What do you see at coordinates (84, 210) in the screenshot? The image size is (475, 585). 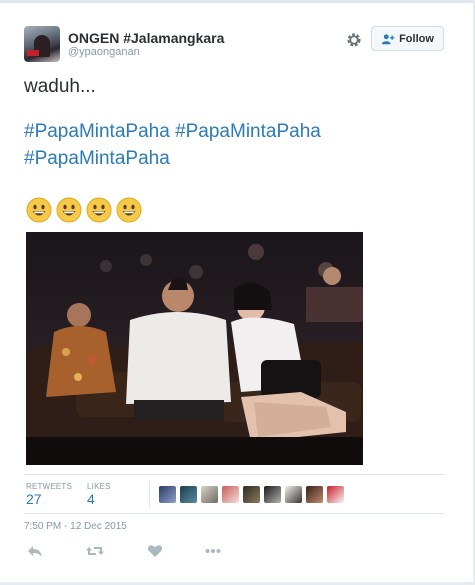 I see `emoji-row` at bounding box center [84, 210].